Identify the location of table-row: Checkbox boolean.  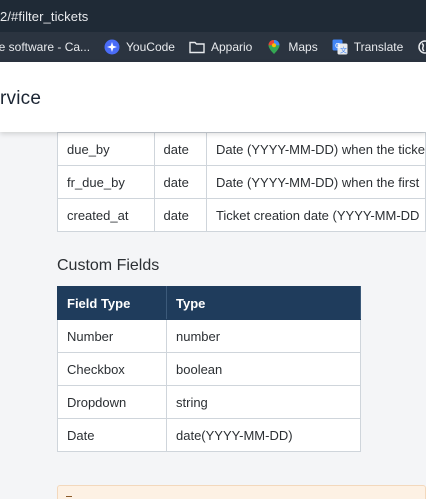
(209, 369).